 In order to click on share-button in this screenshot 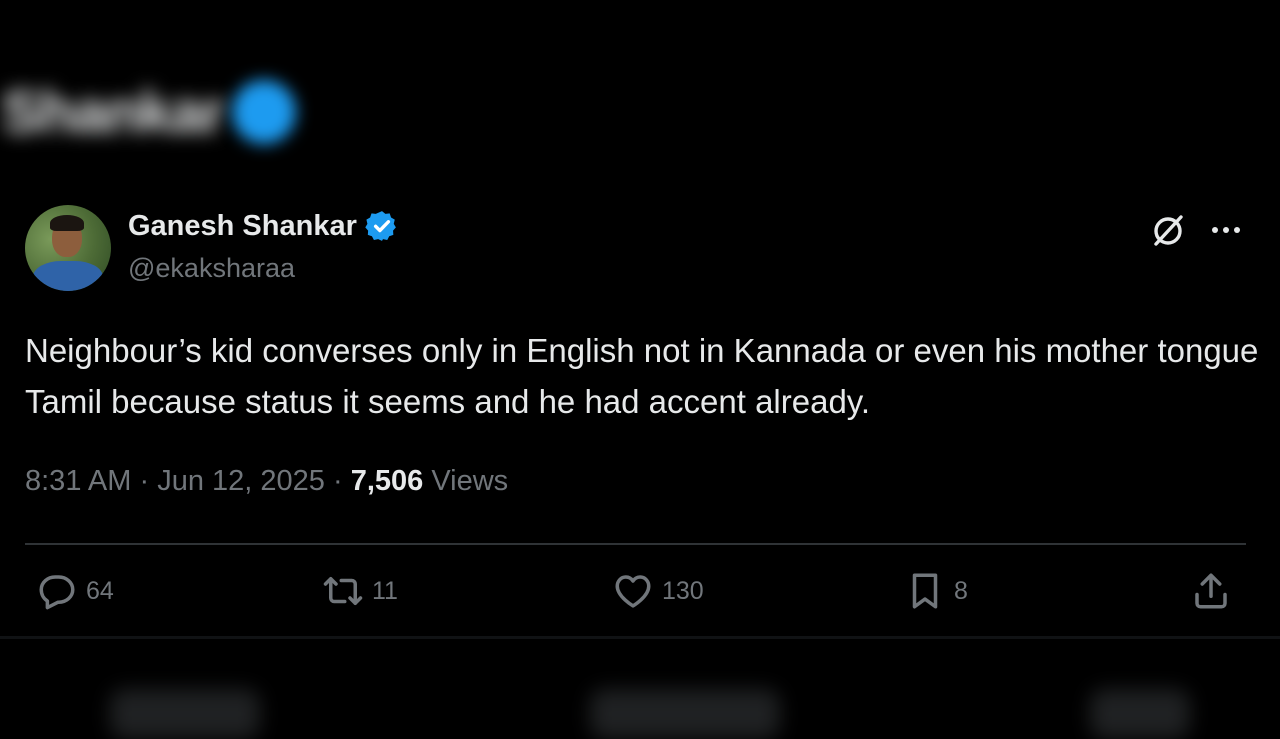, I will do `click(1215, 591)`.